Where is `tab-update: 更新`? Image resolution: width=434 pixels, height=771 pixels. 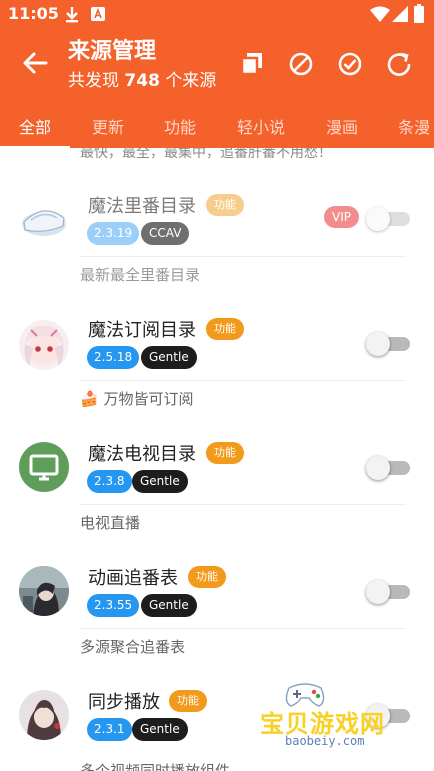 tab-update: 更新 is located at coordinates (108, 126).